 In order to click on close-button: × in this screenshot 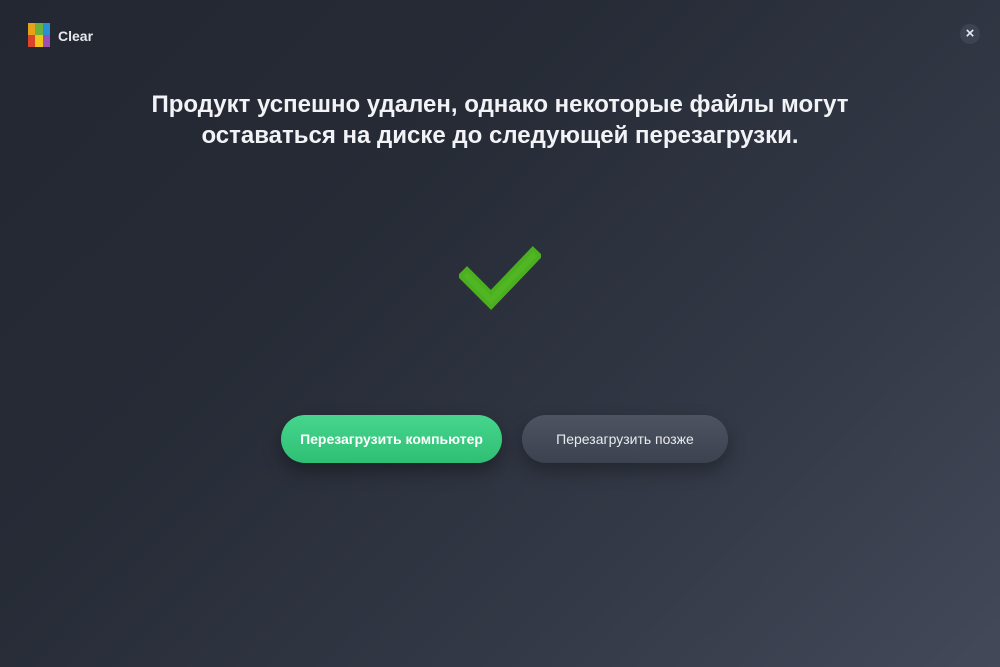, I will do `click(970, 34)`.